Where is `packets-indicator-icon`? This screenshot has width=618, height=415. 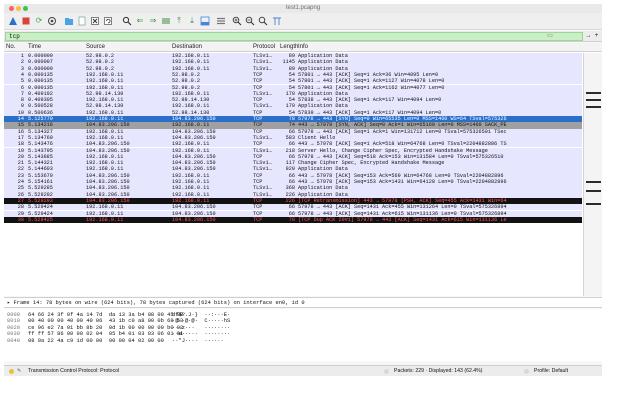
packets-indicator-icon is located at coordinates (386, 371).